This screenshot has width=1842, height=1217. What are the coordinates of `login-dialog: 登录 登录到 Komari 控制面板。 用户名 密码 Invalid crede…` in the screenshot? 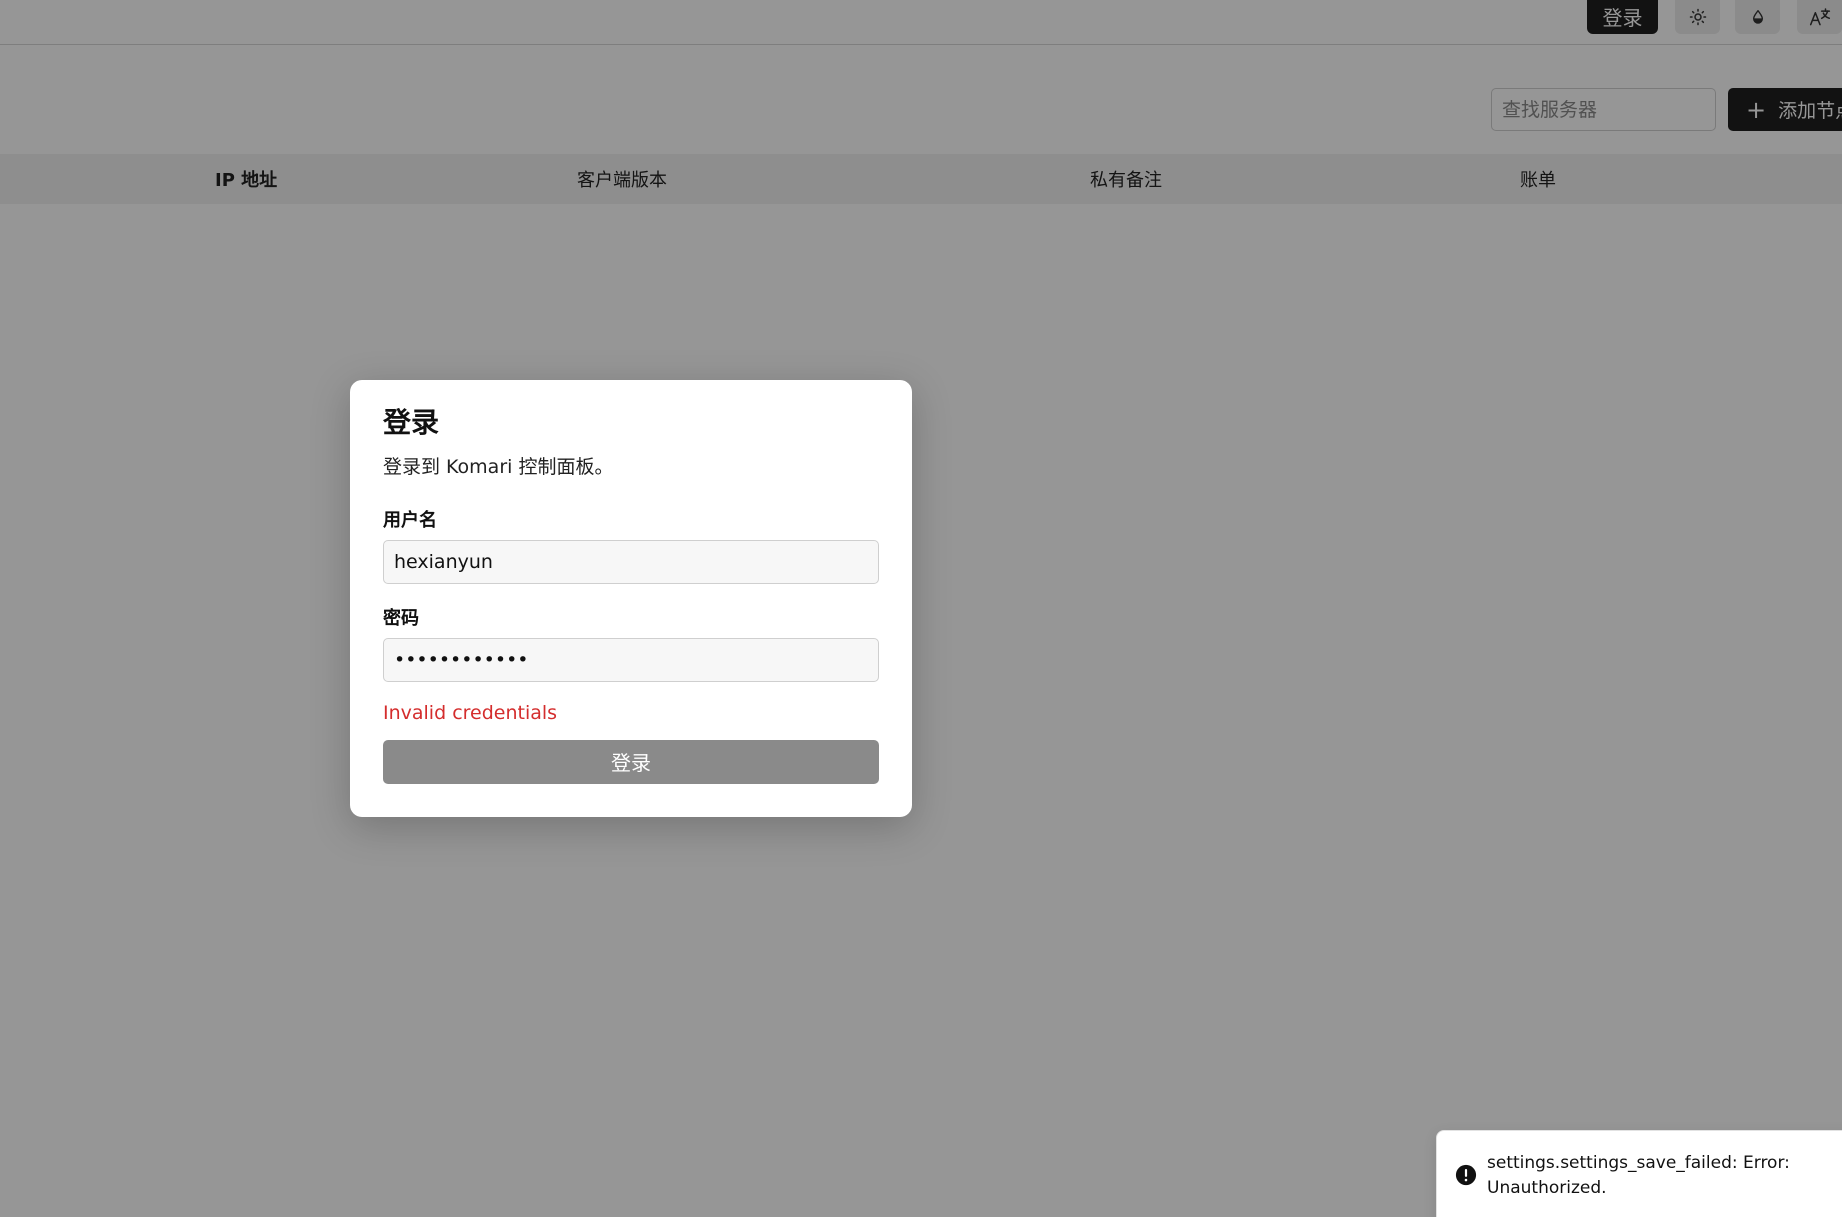 It's located at (631, 598).